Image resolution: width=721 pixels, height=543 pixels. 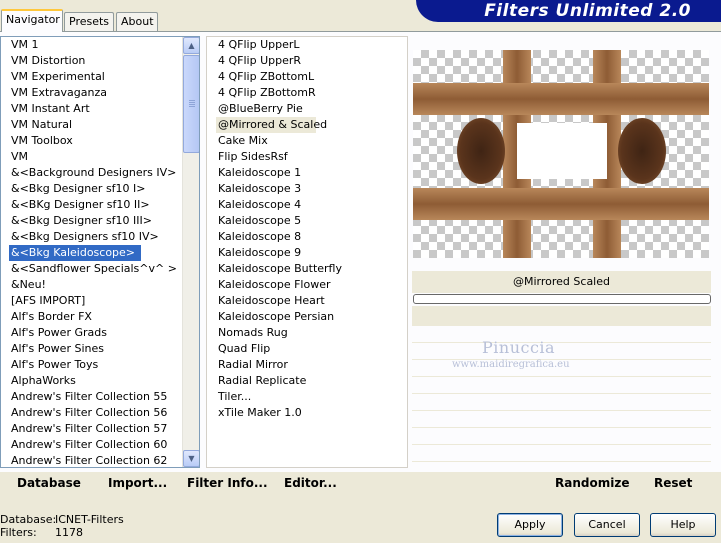 I want to click on filter-item: Kaleidoscope 8, so click(x=307, y=237).